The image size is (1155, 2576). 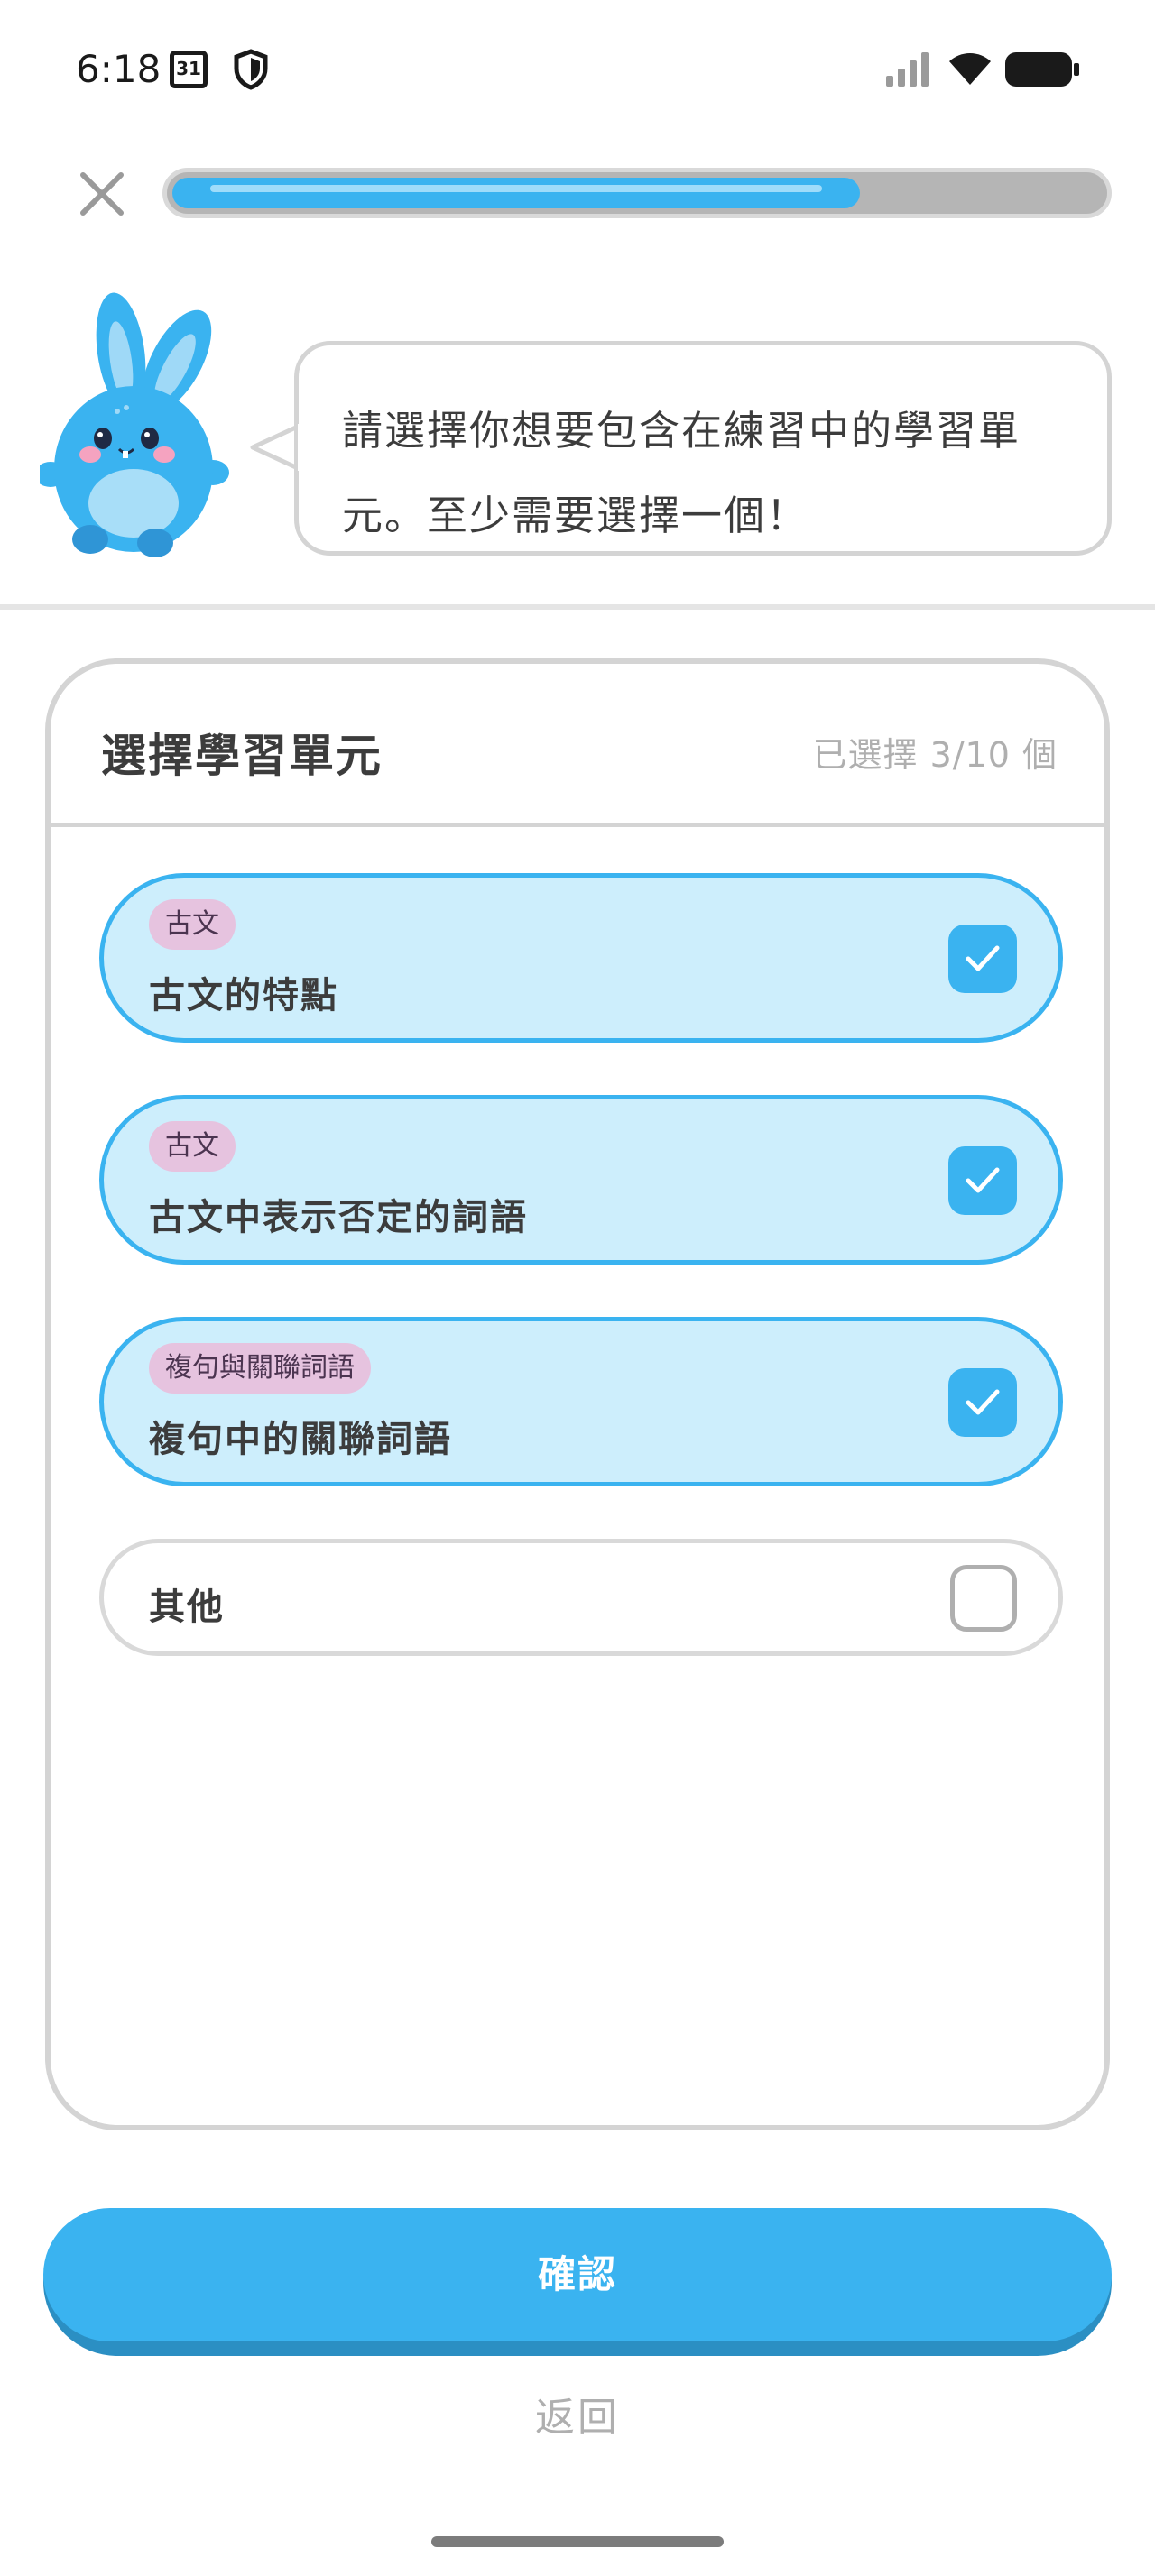 I want to click on speech-line-1: 請選擇你想要包含在練習中的學習單, so click(x=681, y=431).